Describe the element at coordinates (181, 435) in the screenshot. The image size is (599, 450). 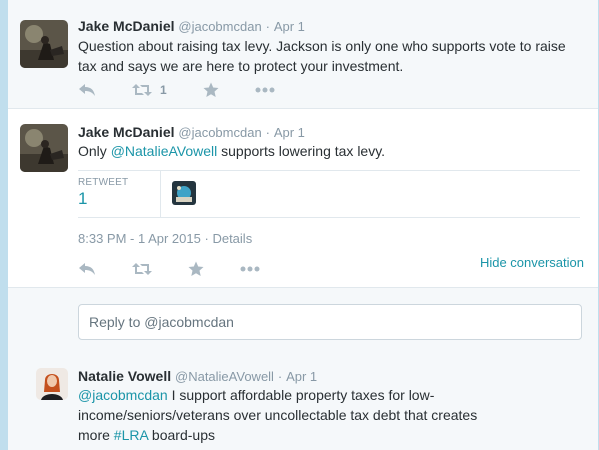
I see `tweet-text-end: board-ups` at that location.